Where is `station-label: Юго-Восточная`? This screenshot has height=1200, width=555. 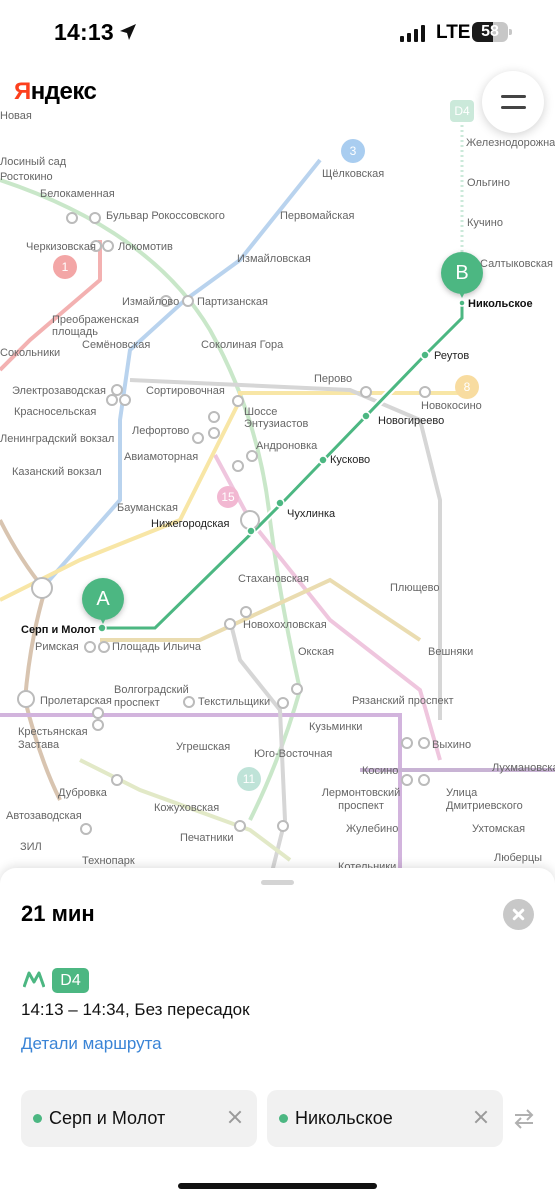 station-label: Юго-Восточная is located at coordinates (293, 754).